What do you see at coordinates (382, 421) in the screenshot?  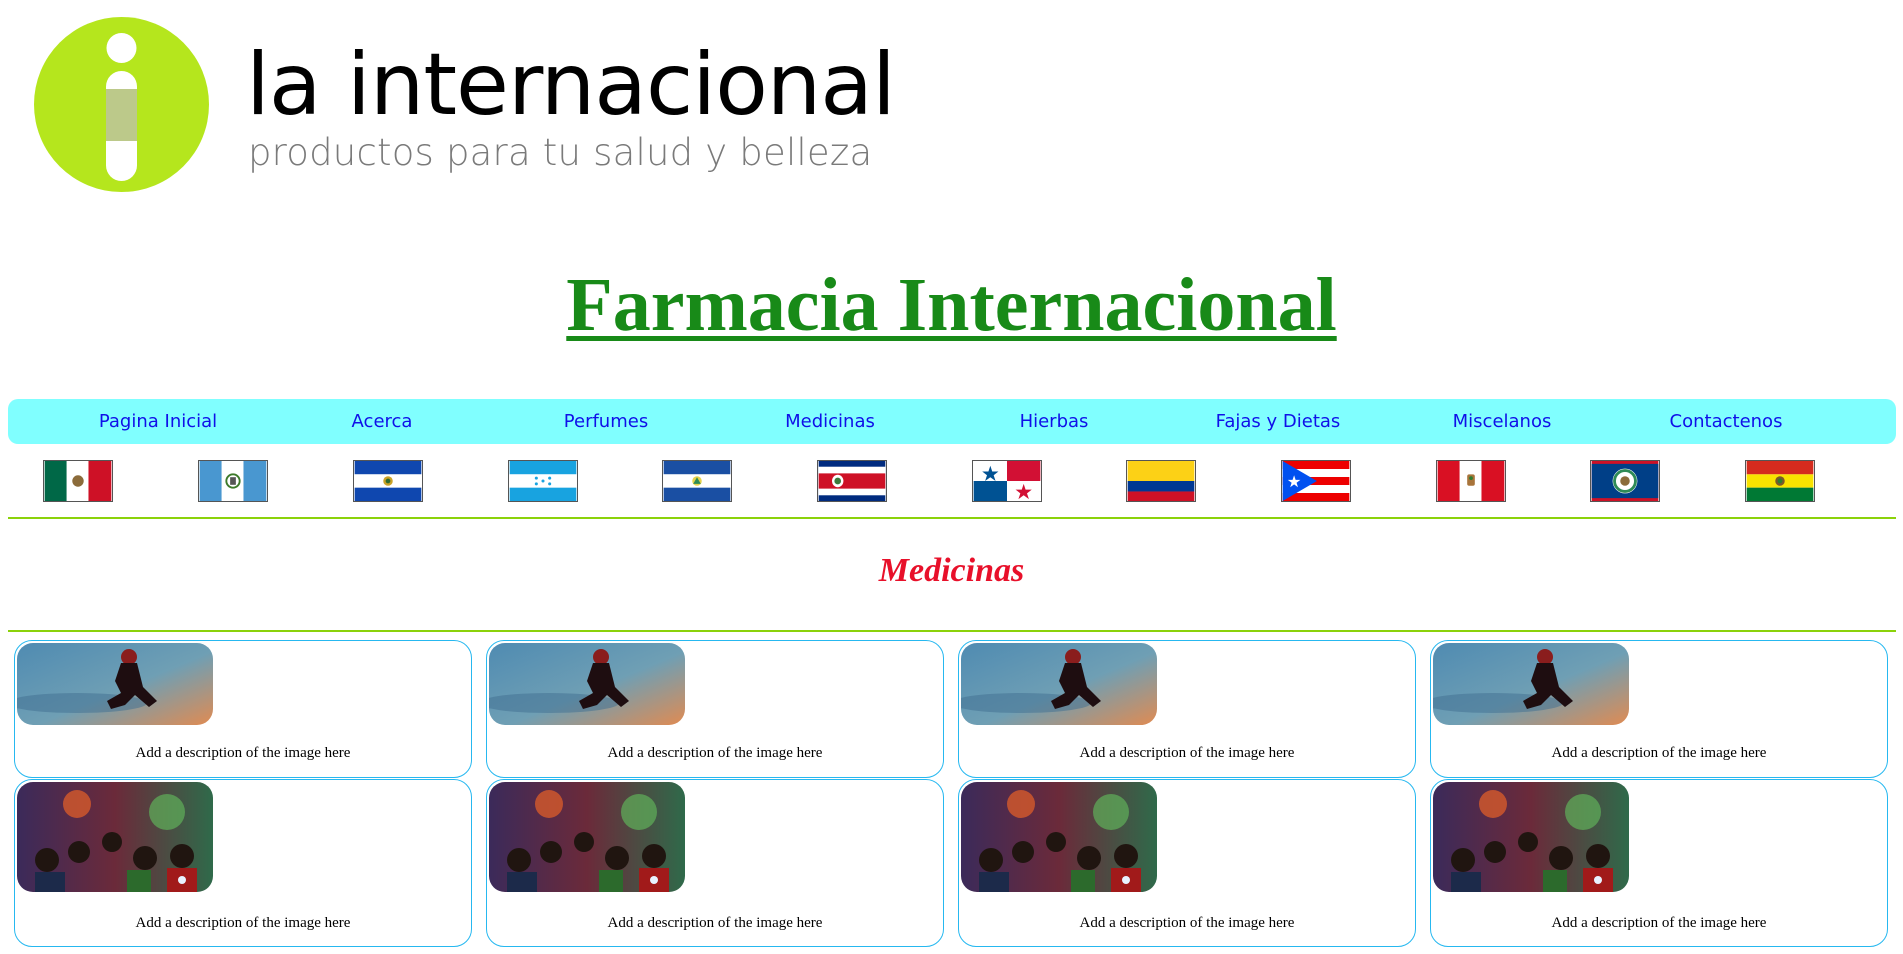 I see `nav-acerca: Acerca` at bounding box center [382, 421].